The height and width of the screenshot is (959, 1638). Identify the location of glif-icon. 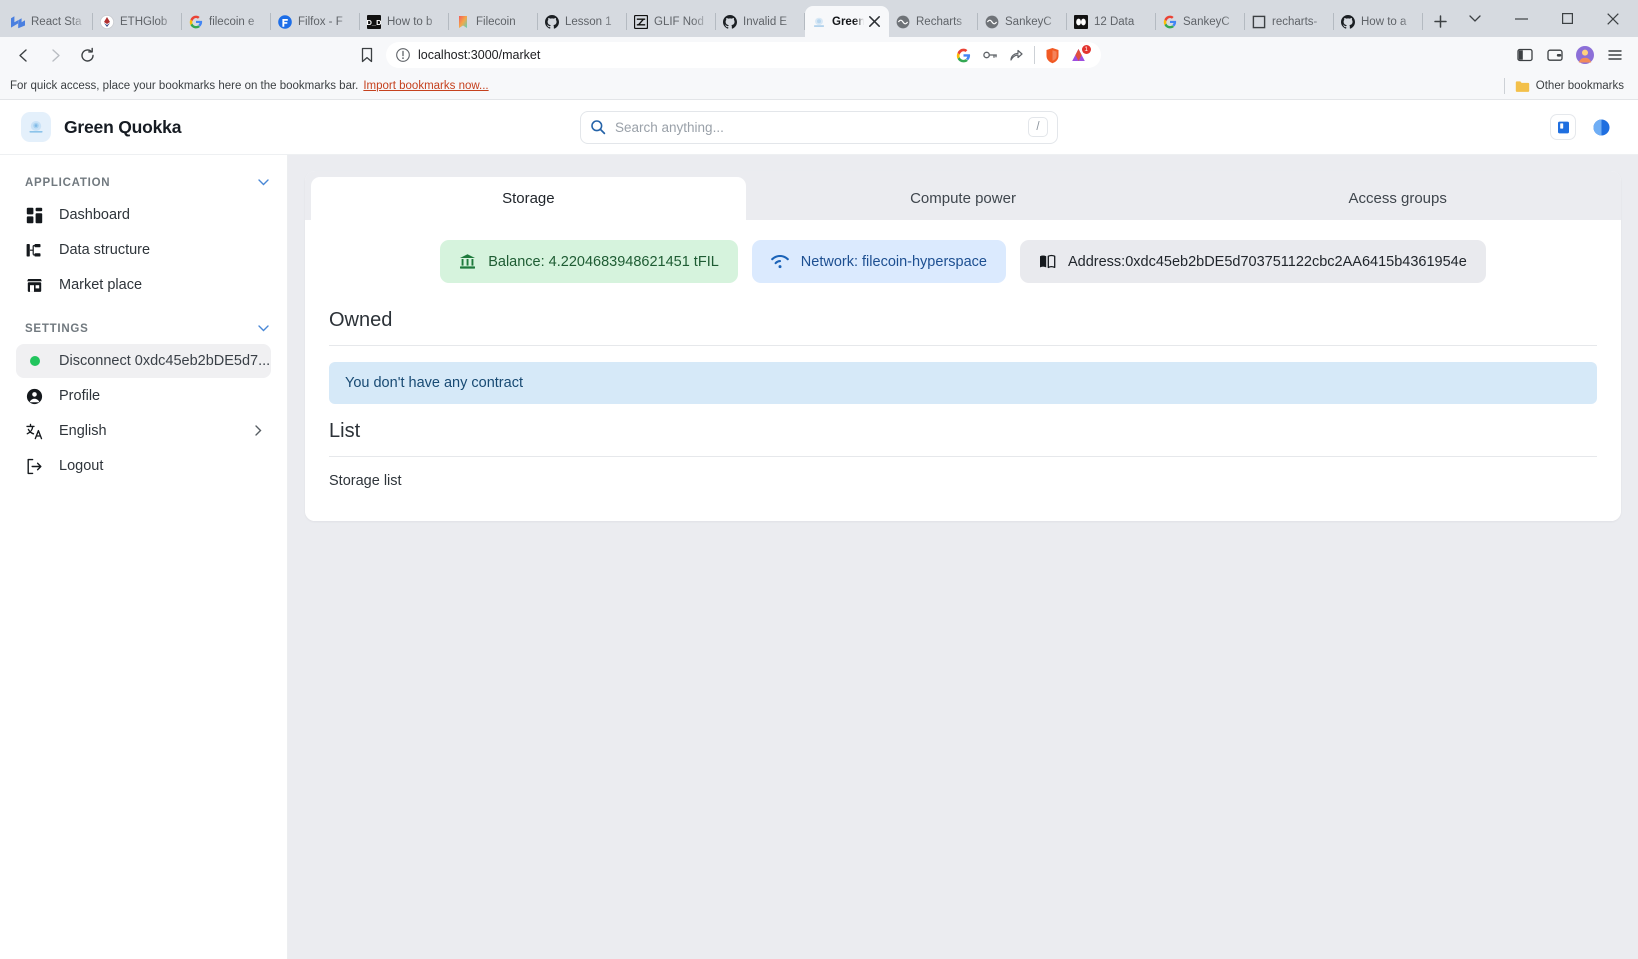
(641, 22).